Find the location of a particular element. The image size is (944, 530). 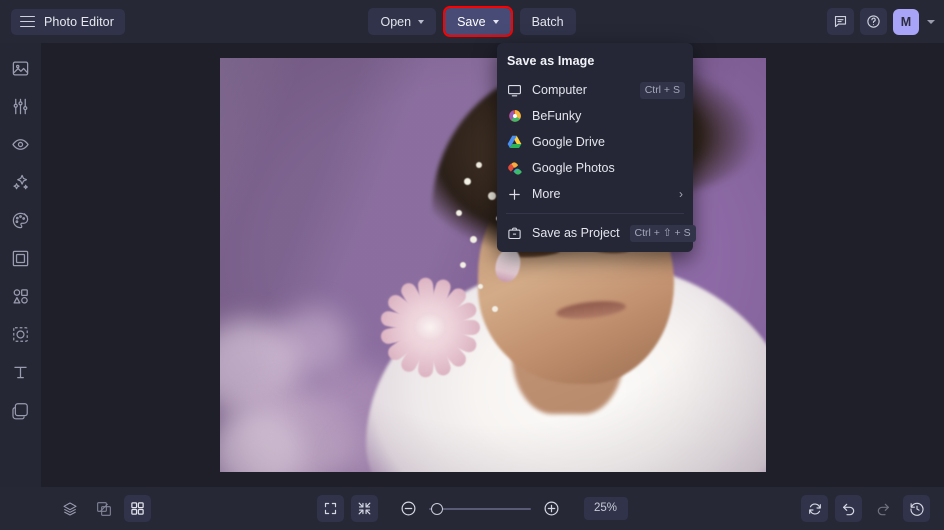

sparkle-icon is located at coordinates (20, 182).